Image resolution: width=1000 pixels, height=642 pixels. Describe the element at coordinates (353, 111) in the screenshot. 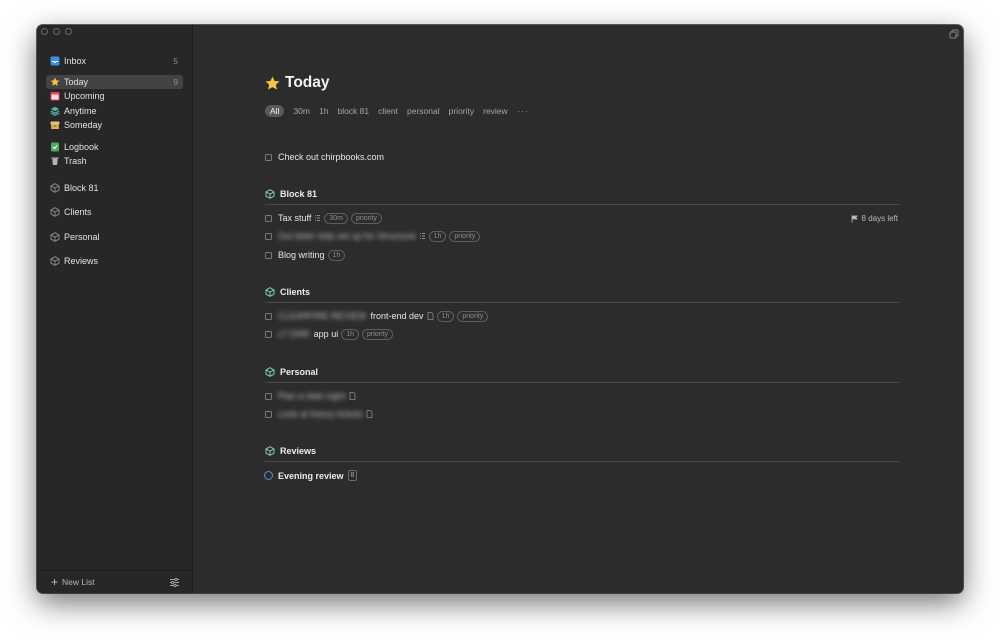

I see `filter-block-81: block 81` at that location.